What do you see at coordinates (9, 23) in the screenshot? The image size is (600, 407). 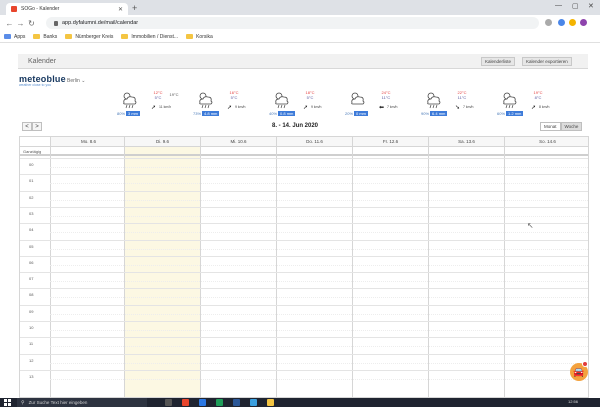 I see `back-icon: ←` at bounding box center [9, 23].